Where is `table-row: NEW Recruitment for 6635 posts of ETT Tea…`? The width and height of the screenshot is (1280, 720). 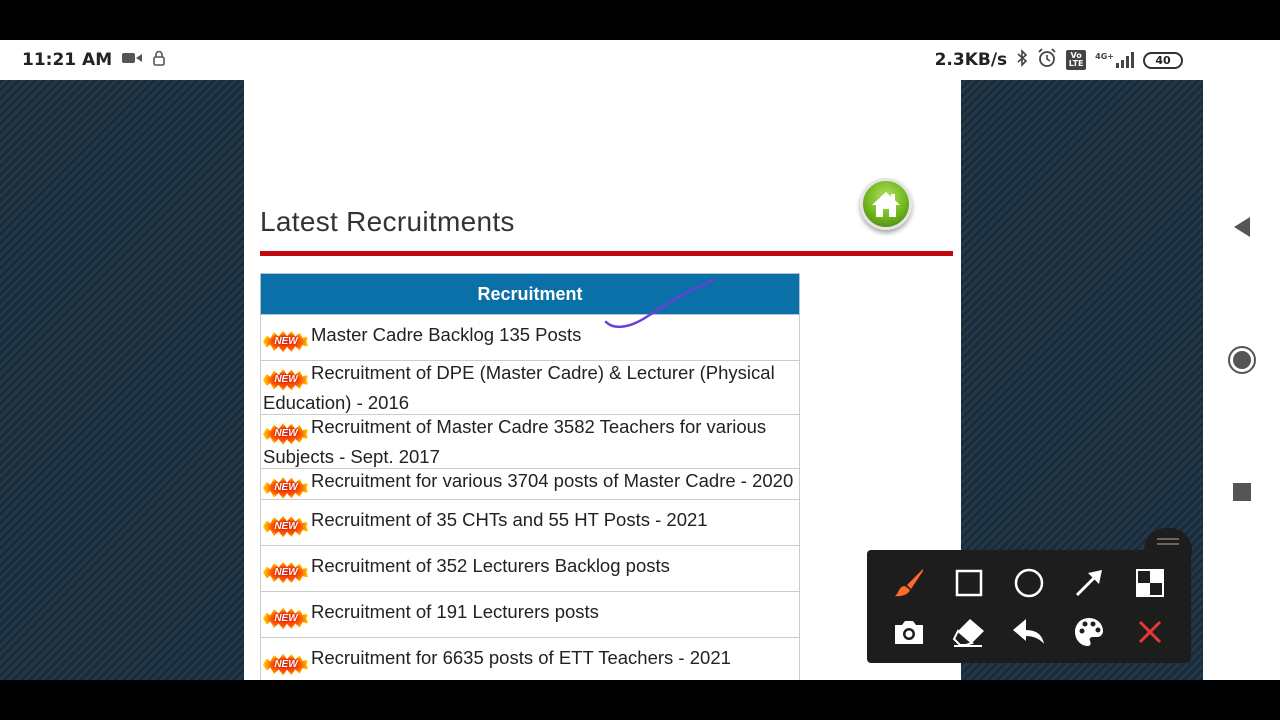 table-row: NEW Recruitment for 6635 posts of ETT Tea… is located at coordinates (530, 658).